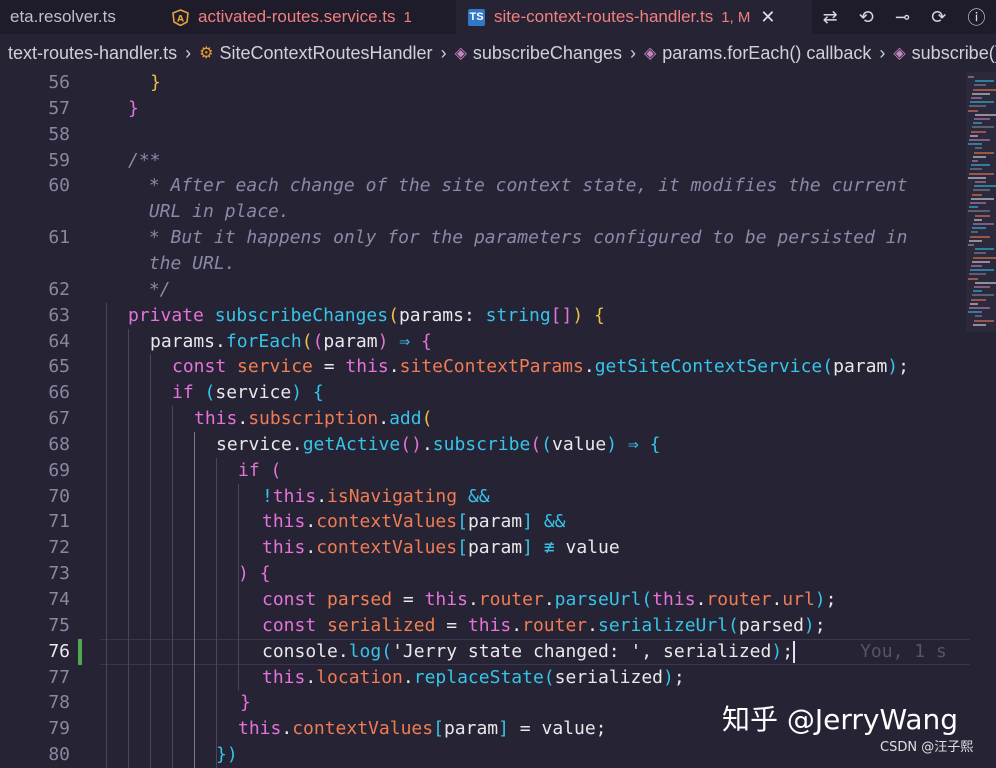 The height and width of the screenshot is (768, 996). Describe the element at coordinates (485, 755) in the screenshot. I see `code-line: 80})` at that location.